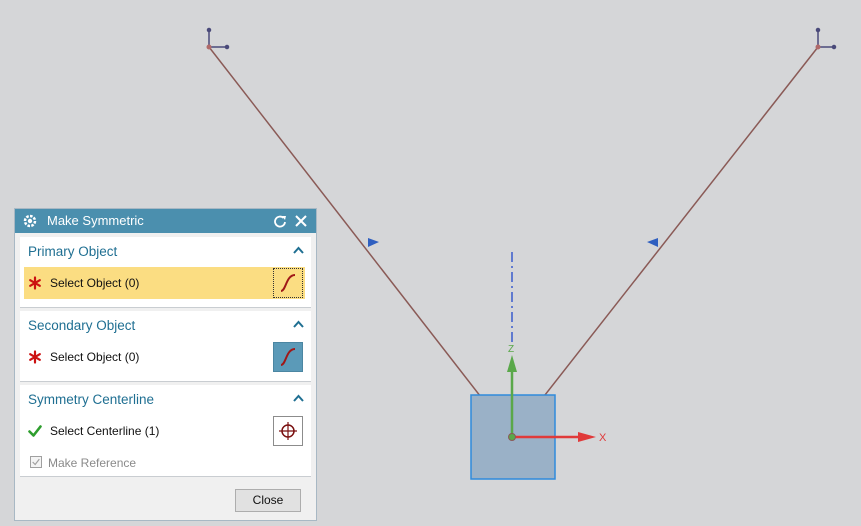 The width and height of the screenshot is (861, 526). What do you see at coordinates (603, 438) in the screenshot?
I see `x-axis-label: X` at bounding box center [603, 438].